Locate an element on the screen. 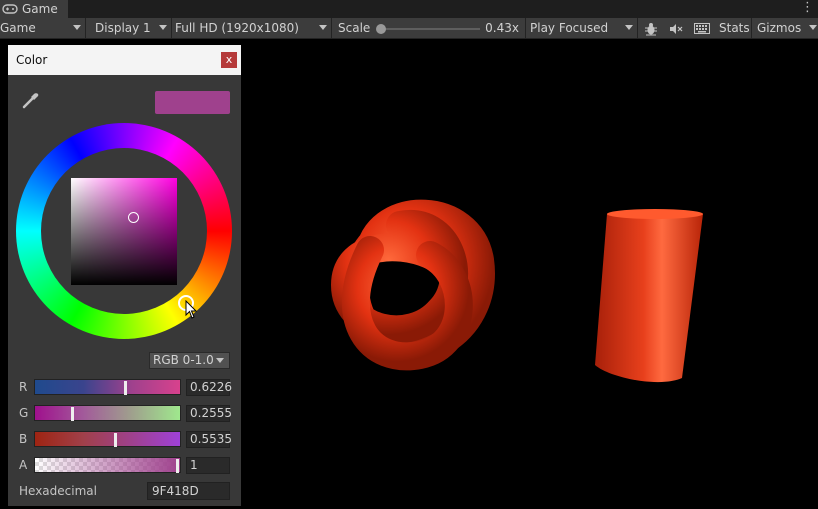 This screenshot has width=818, height=509. channel-label: B is located at coordinates (23, 439).